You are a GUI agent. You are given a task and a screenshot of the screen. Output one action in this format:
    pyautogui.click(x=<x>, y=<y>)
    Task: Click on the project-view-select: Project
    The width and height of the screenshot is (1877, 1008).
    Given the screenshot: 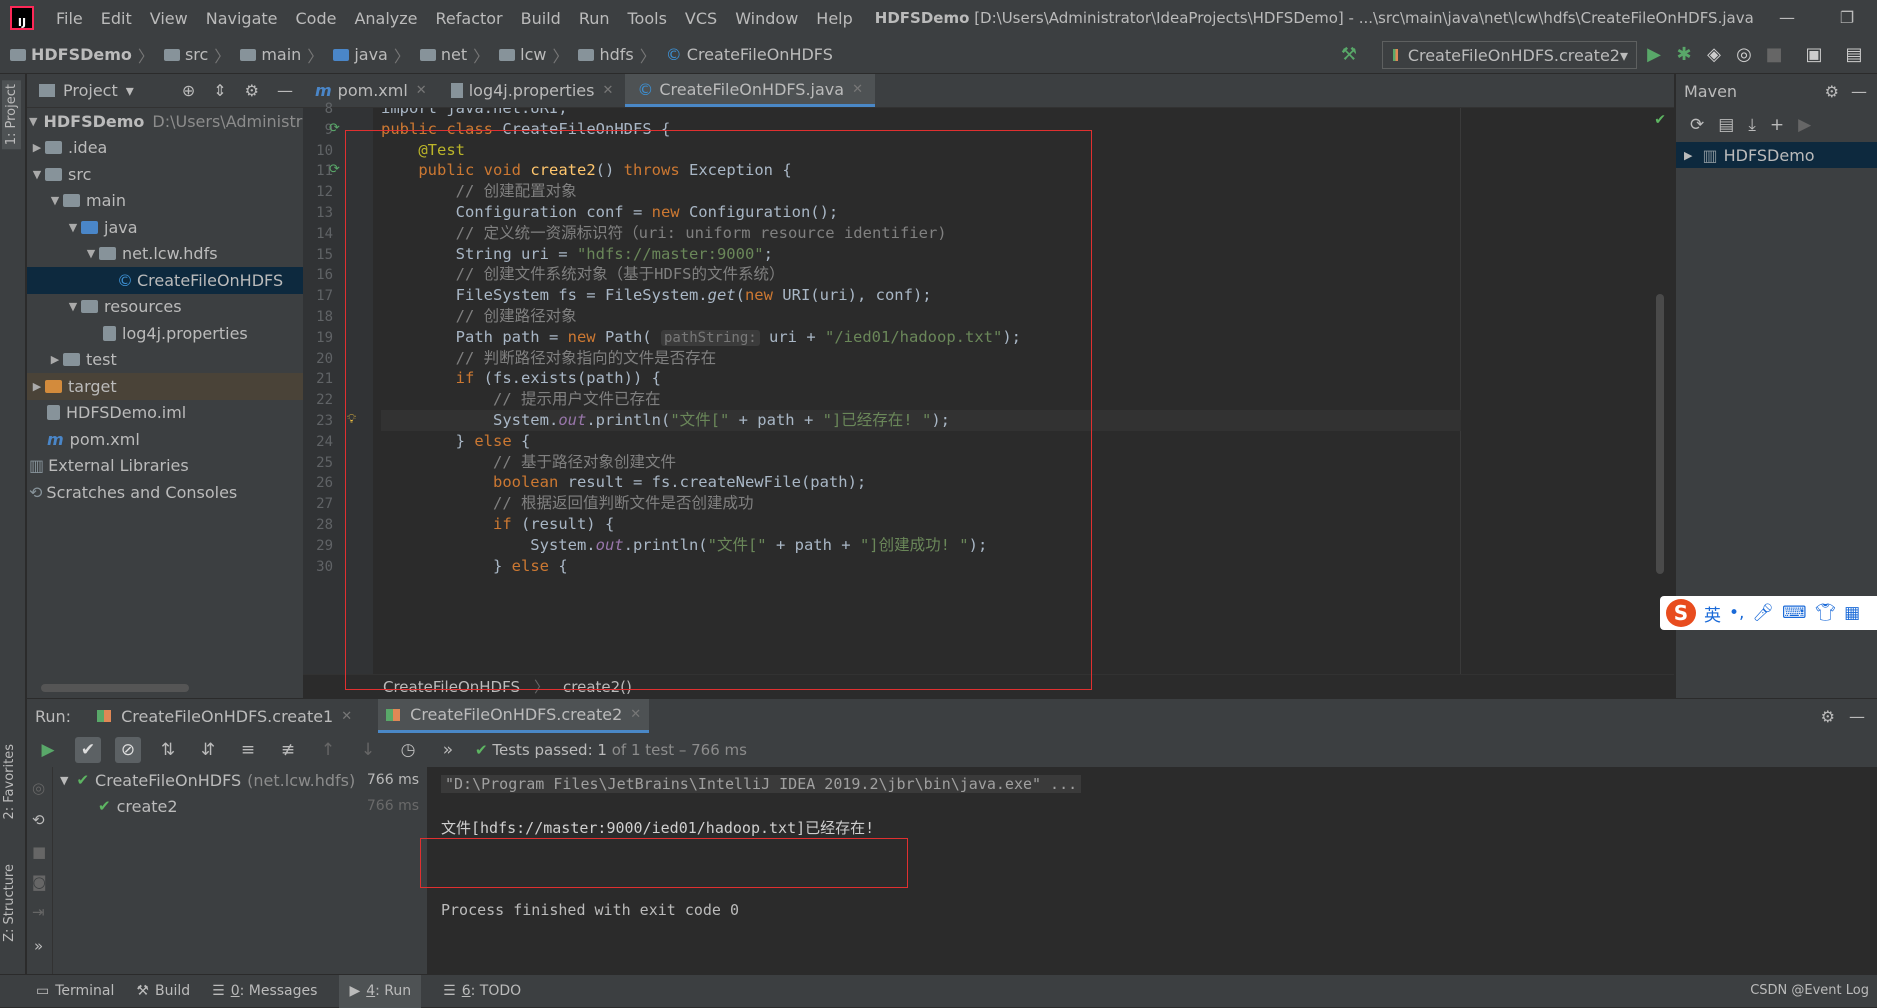 What is the action you would take?
    pyautogui.click(x=90, y=90)
    